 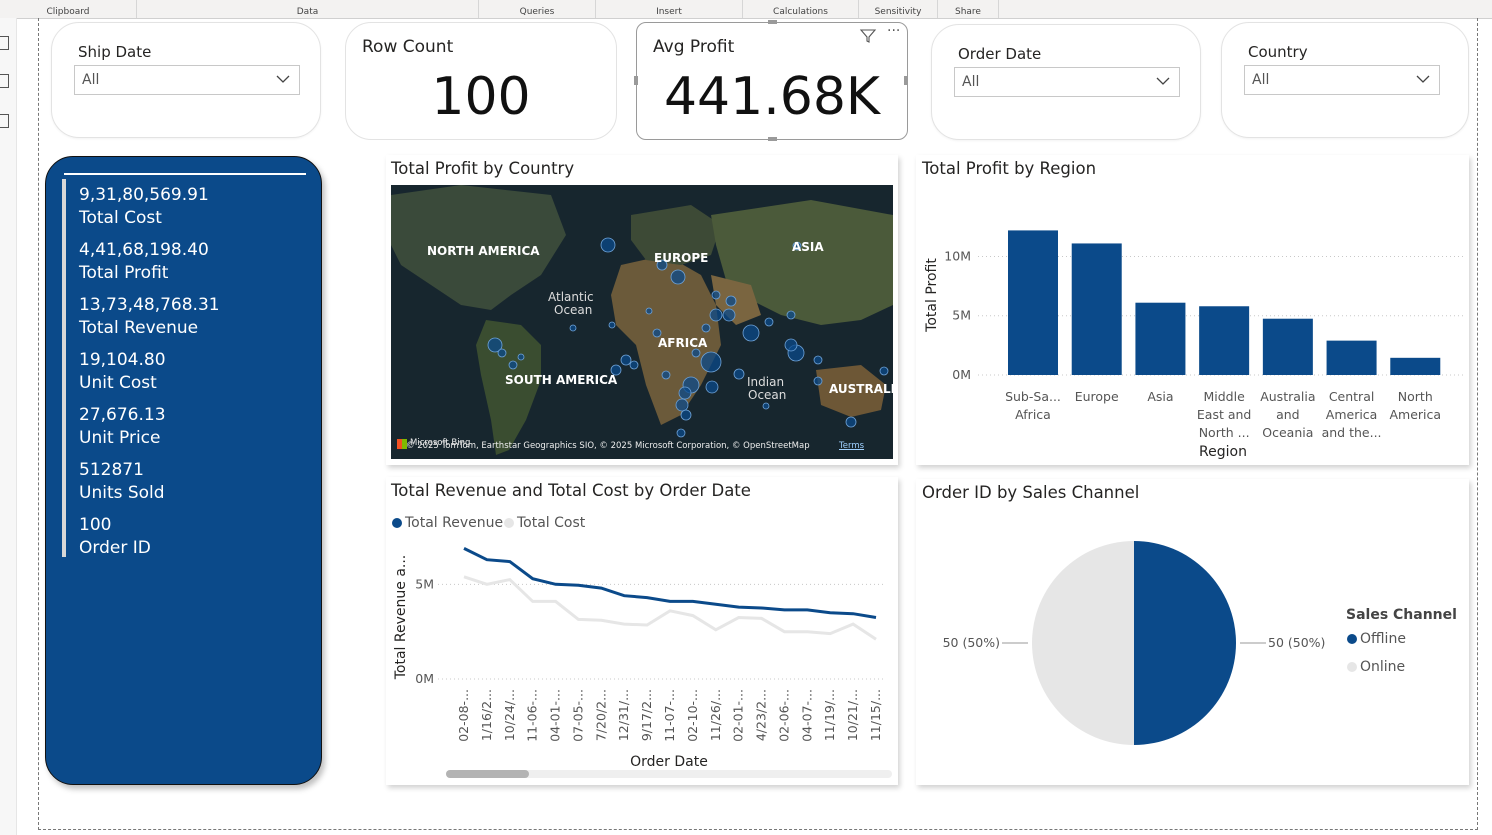 I want to click on kpi-value: 100, so click(x=95, y=525).